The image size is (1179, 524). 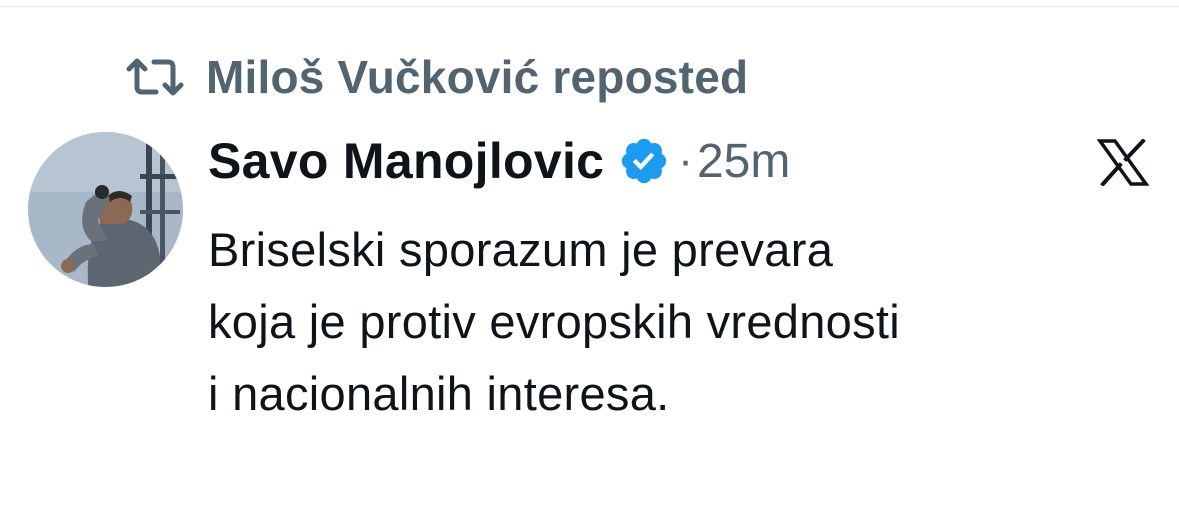 What do you see at coordinates (554, 321) in the screenshot?
I see `tweet-line: koja je protiv evropskih vrednosti` at bounding box center [554, 321].